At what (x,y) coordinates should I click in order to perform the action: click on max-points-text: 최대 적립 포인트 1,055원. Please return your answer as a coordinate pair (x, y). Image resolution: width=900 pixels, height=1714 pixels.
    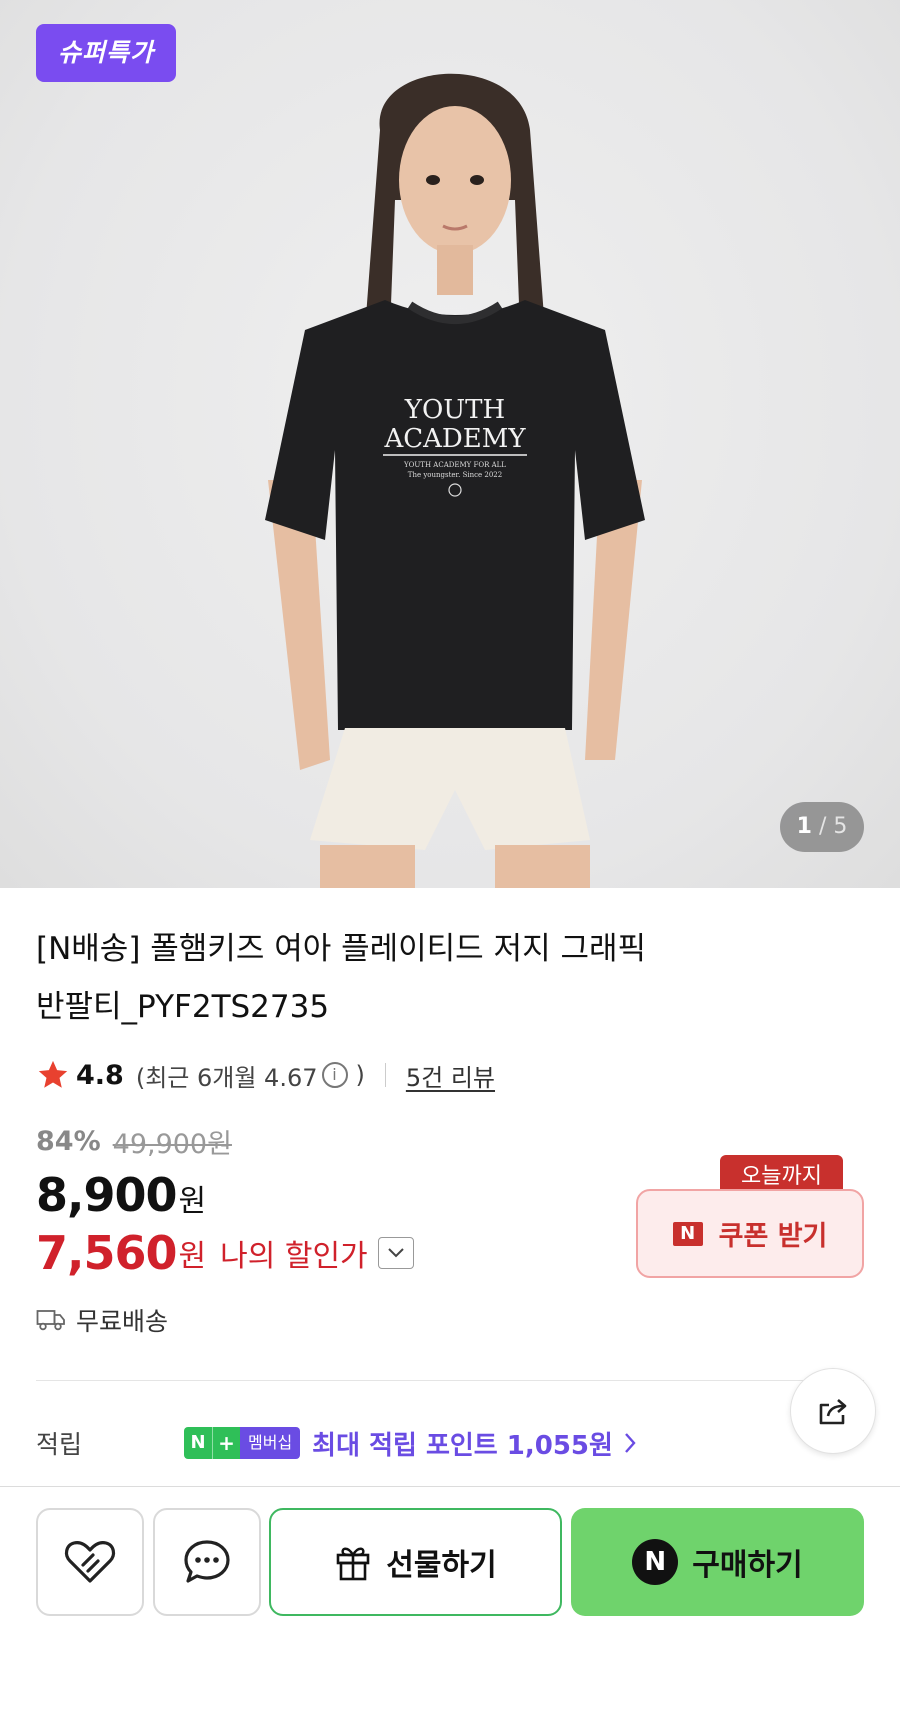
    Looking at the image, I should click on (462, 1445).